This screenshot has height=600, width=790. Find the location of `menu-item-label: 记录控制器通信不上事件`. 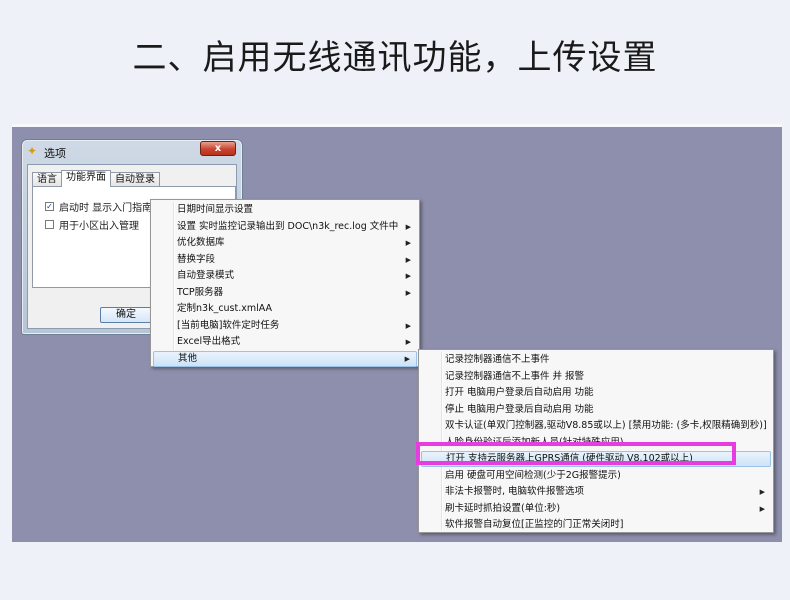

menu-item-label: 记录控制器通信不上事件 is located at coordinates (497, 359).